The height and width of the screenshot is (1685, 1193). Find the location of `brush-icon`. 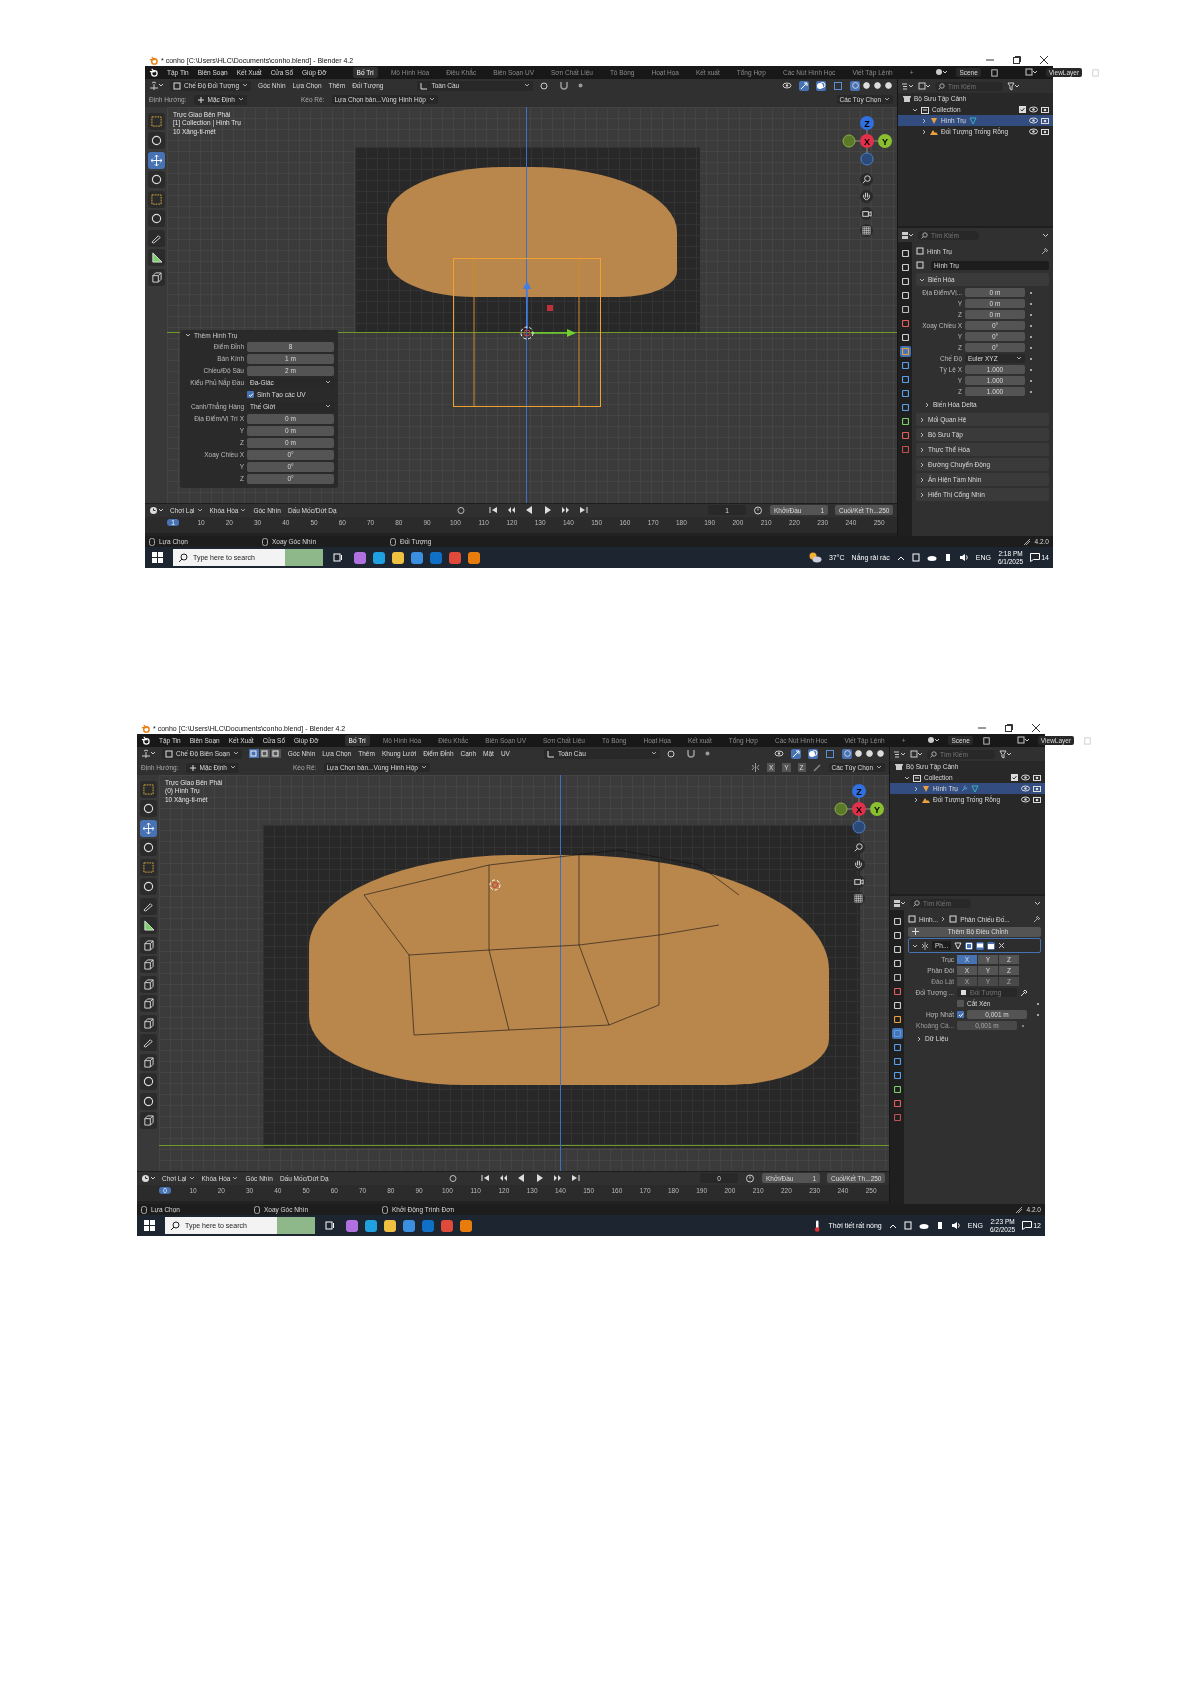

brush-icon is located at coordinates (817, 768).